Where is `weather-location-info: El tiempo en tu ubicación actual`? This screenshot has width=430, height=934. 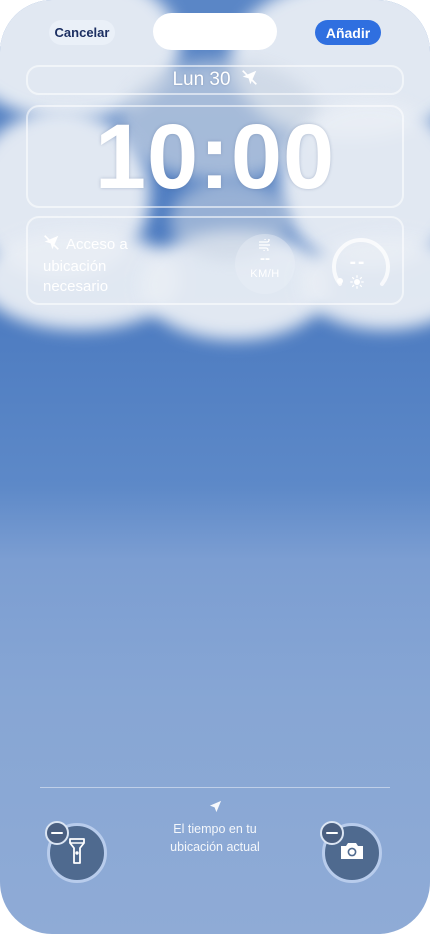
weather-location-info: El tiempo en tu ubicación actual is located at coordinates (215, 828).